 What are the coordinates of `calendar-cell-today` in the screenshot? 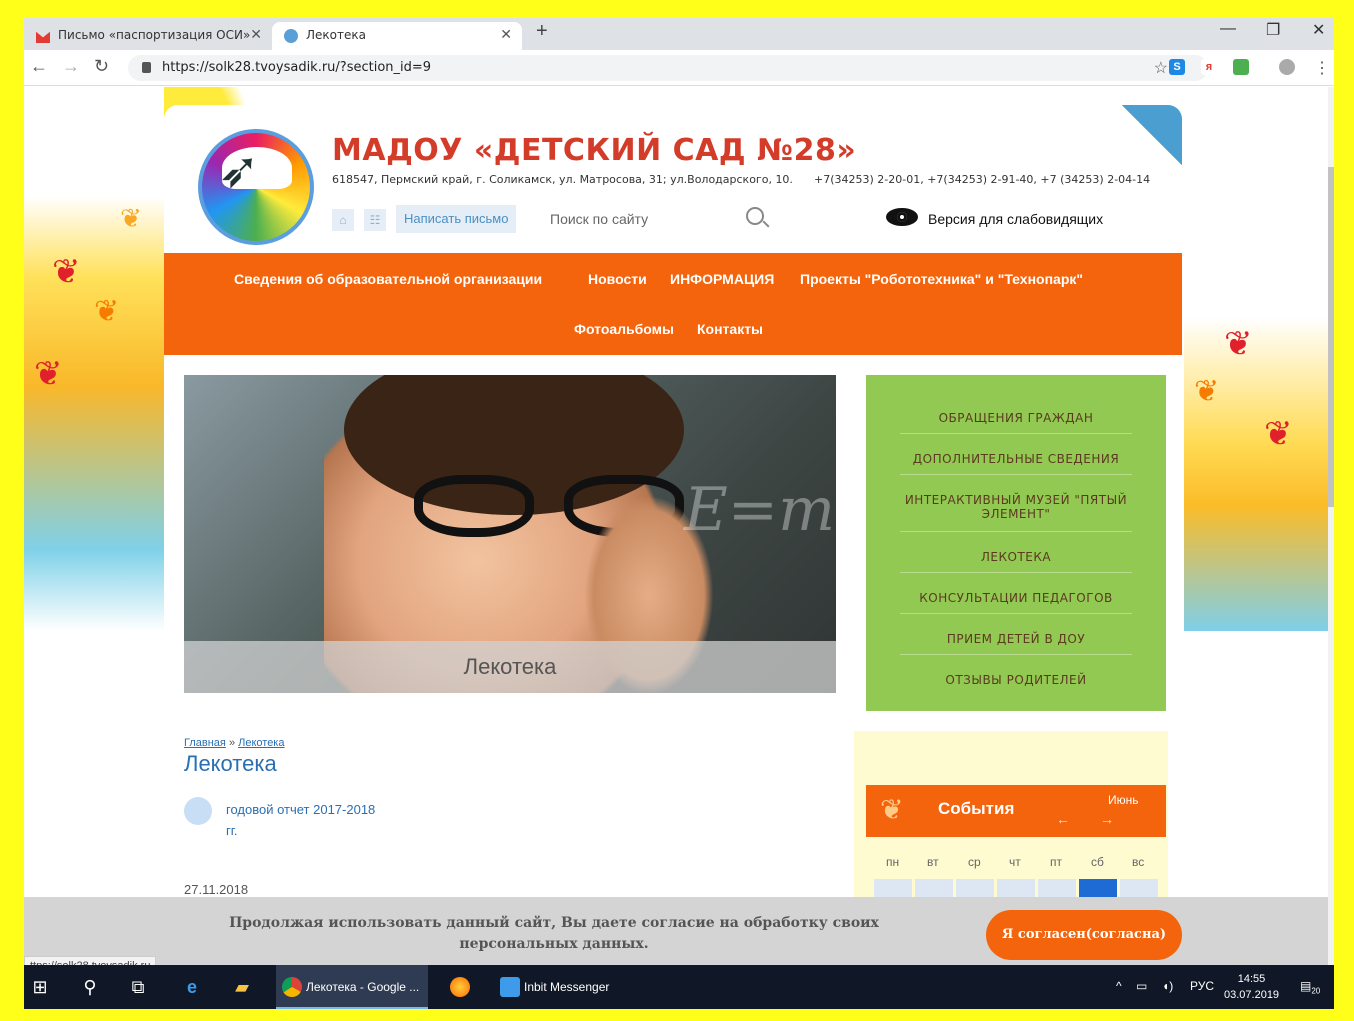 It's located at (1098, 889).